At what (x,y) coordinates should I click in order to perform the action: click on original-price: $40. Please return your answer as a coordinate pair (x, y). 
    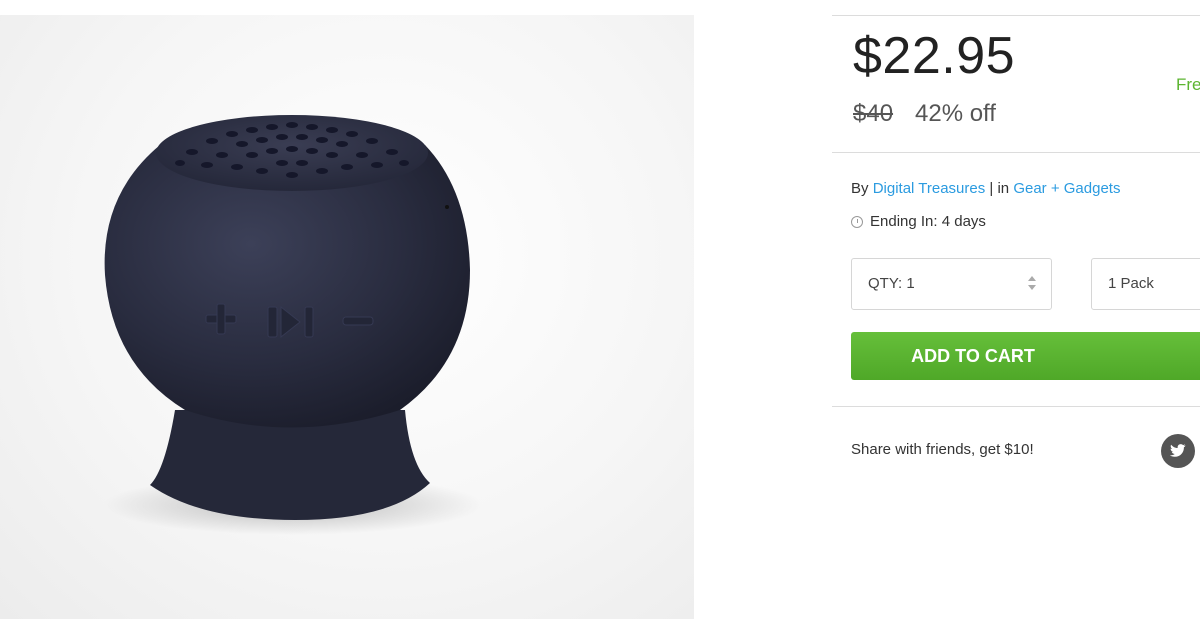
    Looking at the image, I should click on (873, 113).